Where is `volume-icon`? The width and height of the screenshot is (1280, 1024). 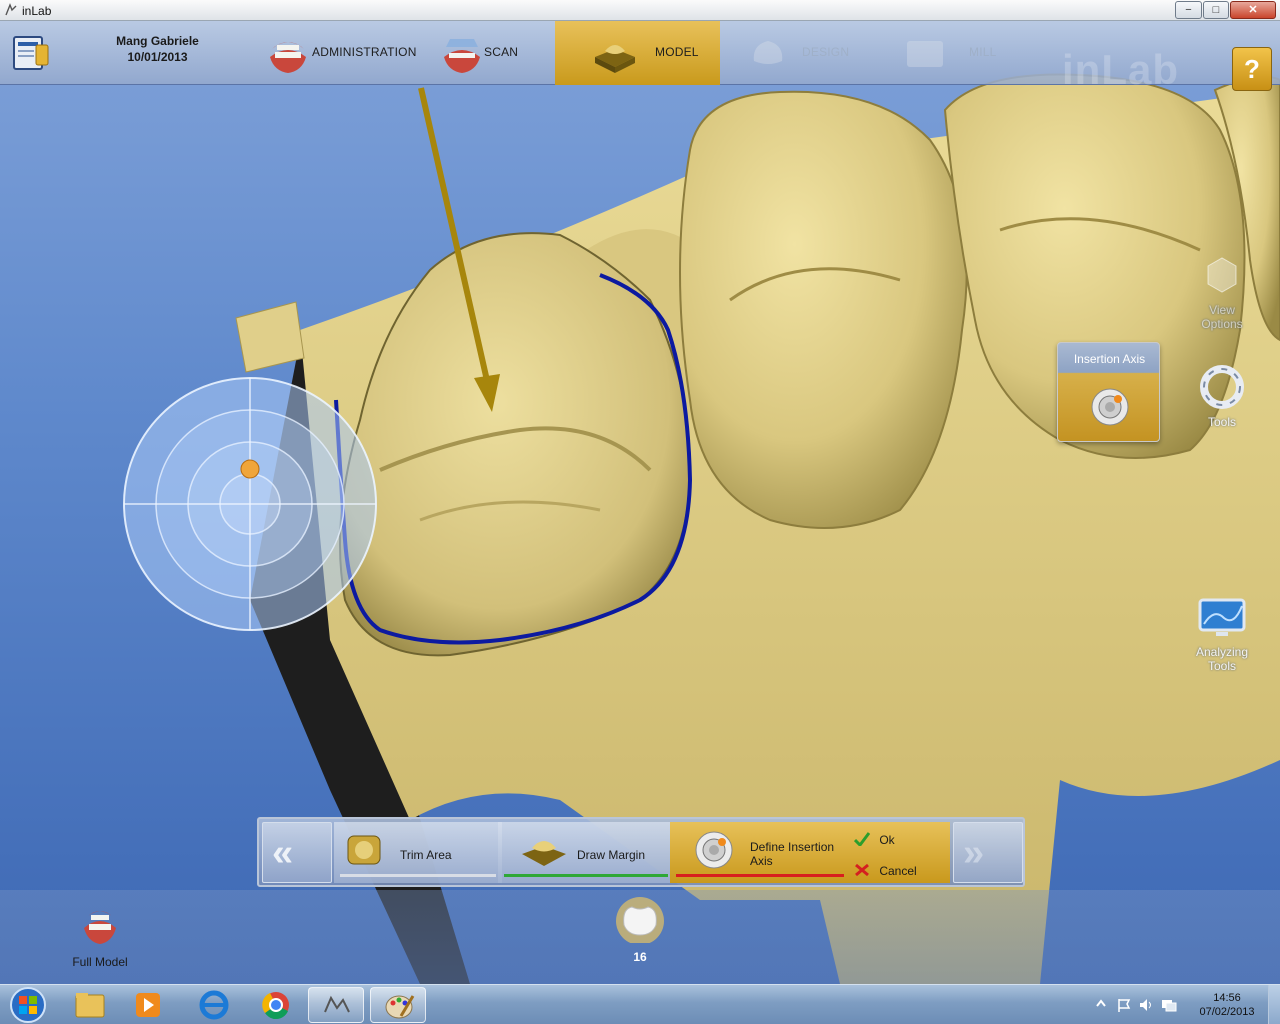 volume-icon is located at coordinates (1146, 1005).